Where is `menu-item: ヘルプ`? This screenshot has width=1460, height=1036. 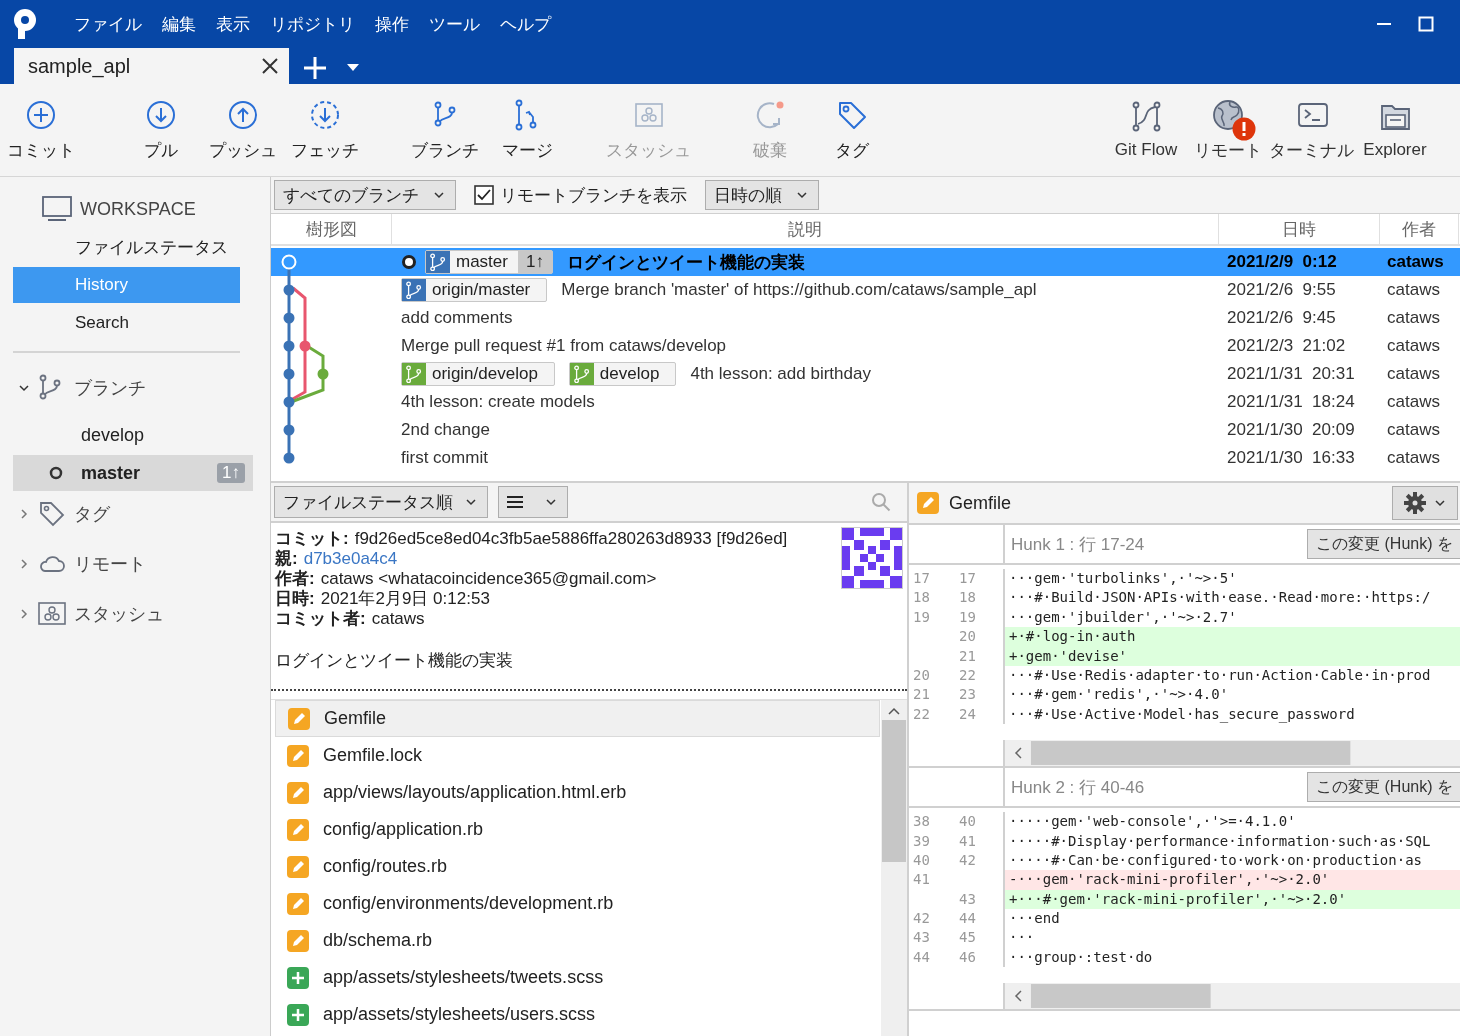
menu-item: ヘルプ is located at coordinates (525, 24).